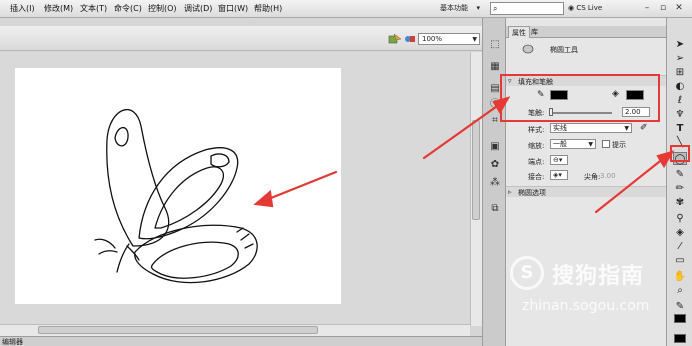 The height and width of the screenshot is (346, 692). What do you see at coordinates (527, 273) in the screenshot?
I see `watermark-logo: S` at bounding box center [527, 273].